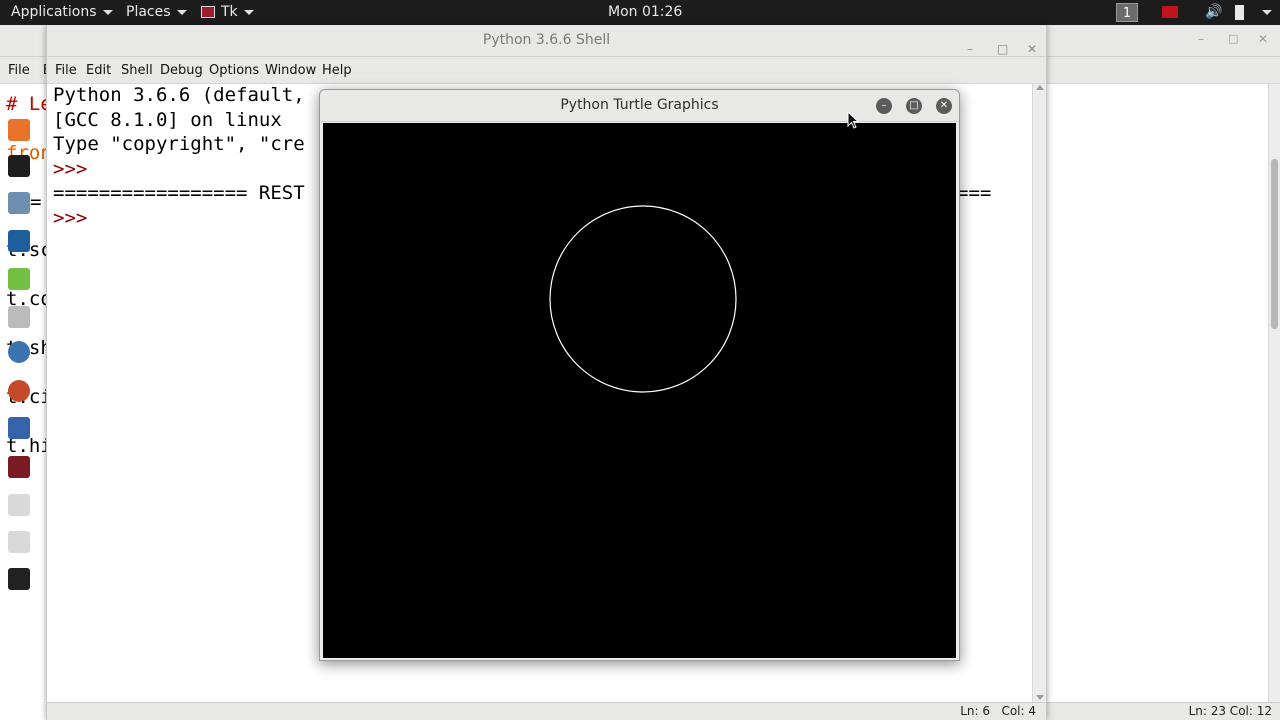  I want to click on places-menu: Places, so click(156, 12).